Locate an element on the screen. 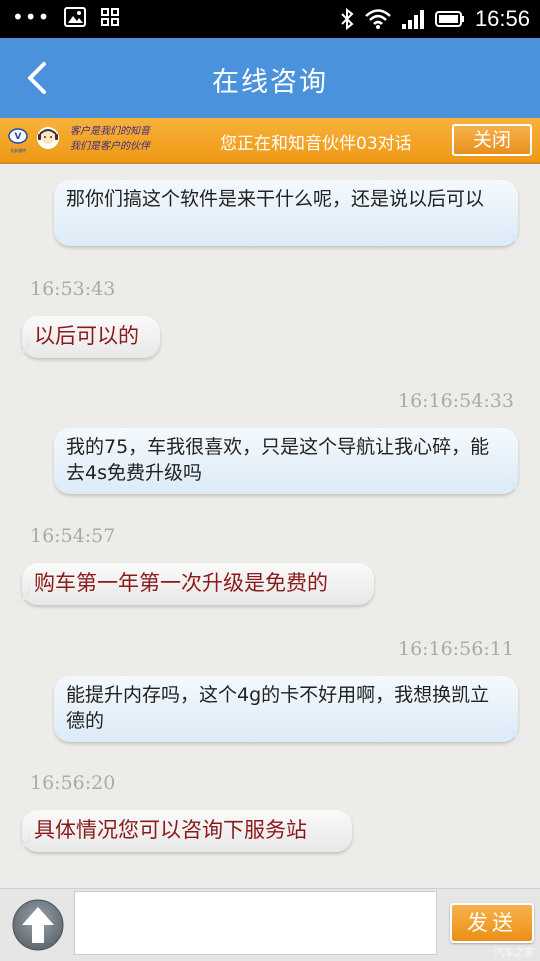 The height and width of the screenshot is (961, 540). timestamp: 16:56:20 is located at coordinates (73, 783).